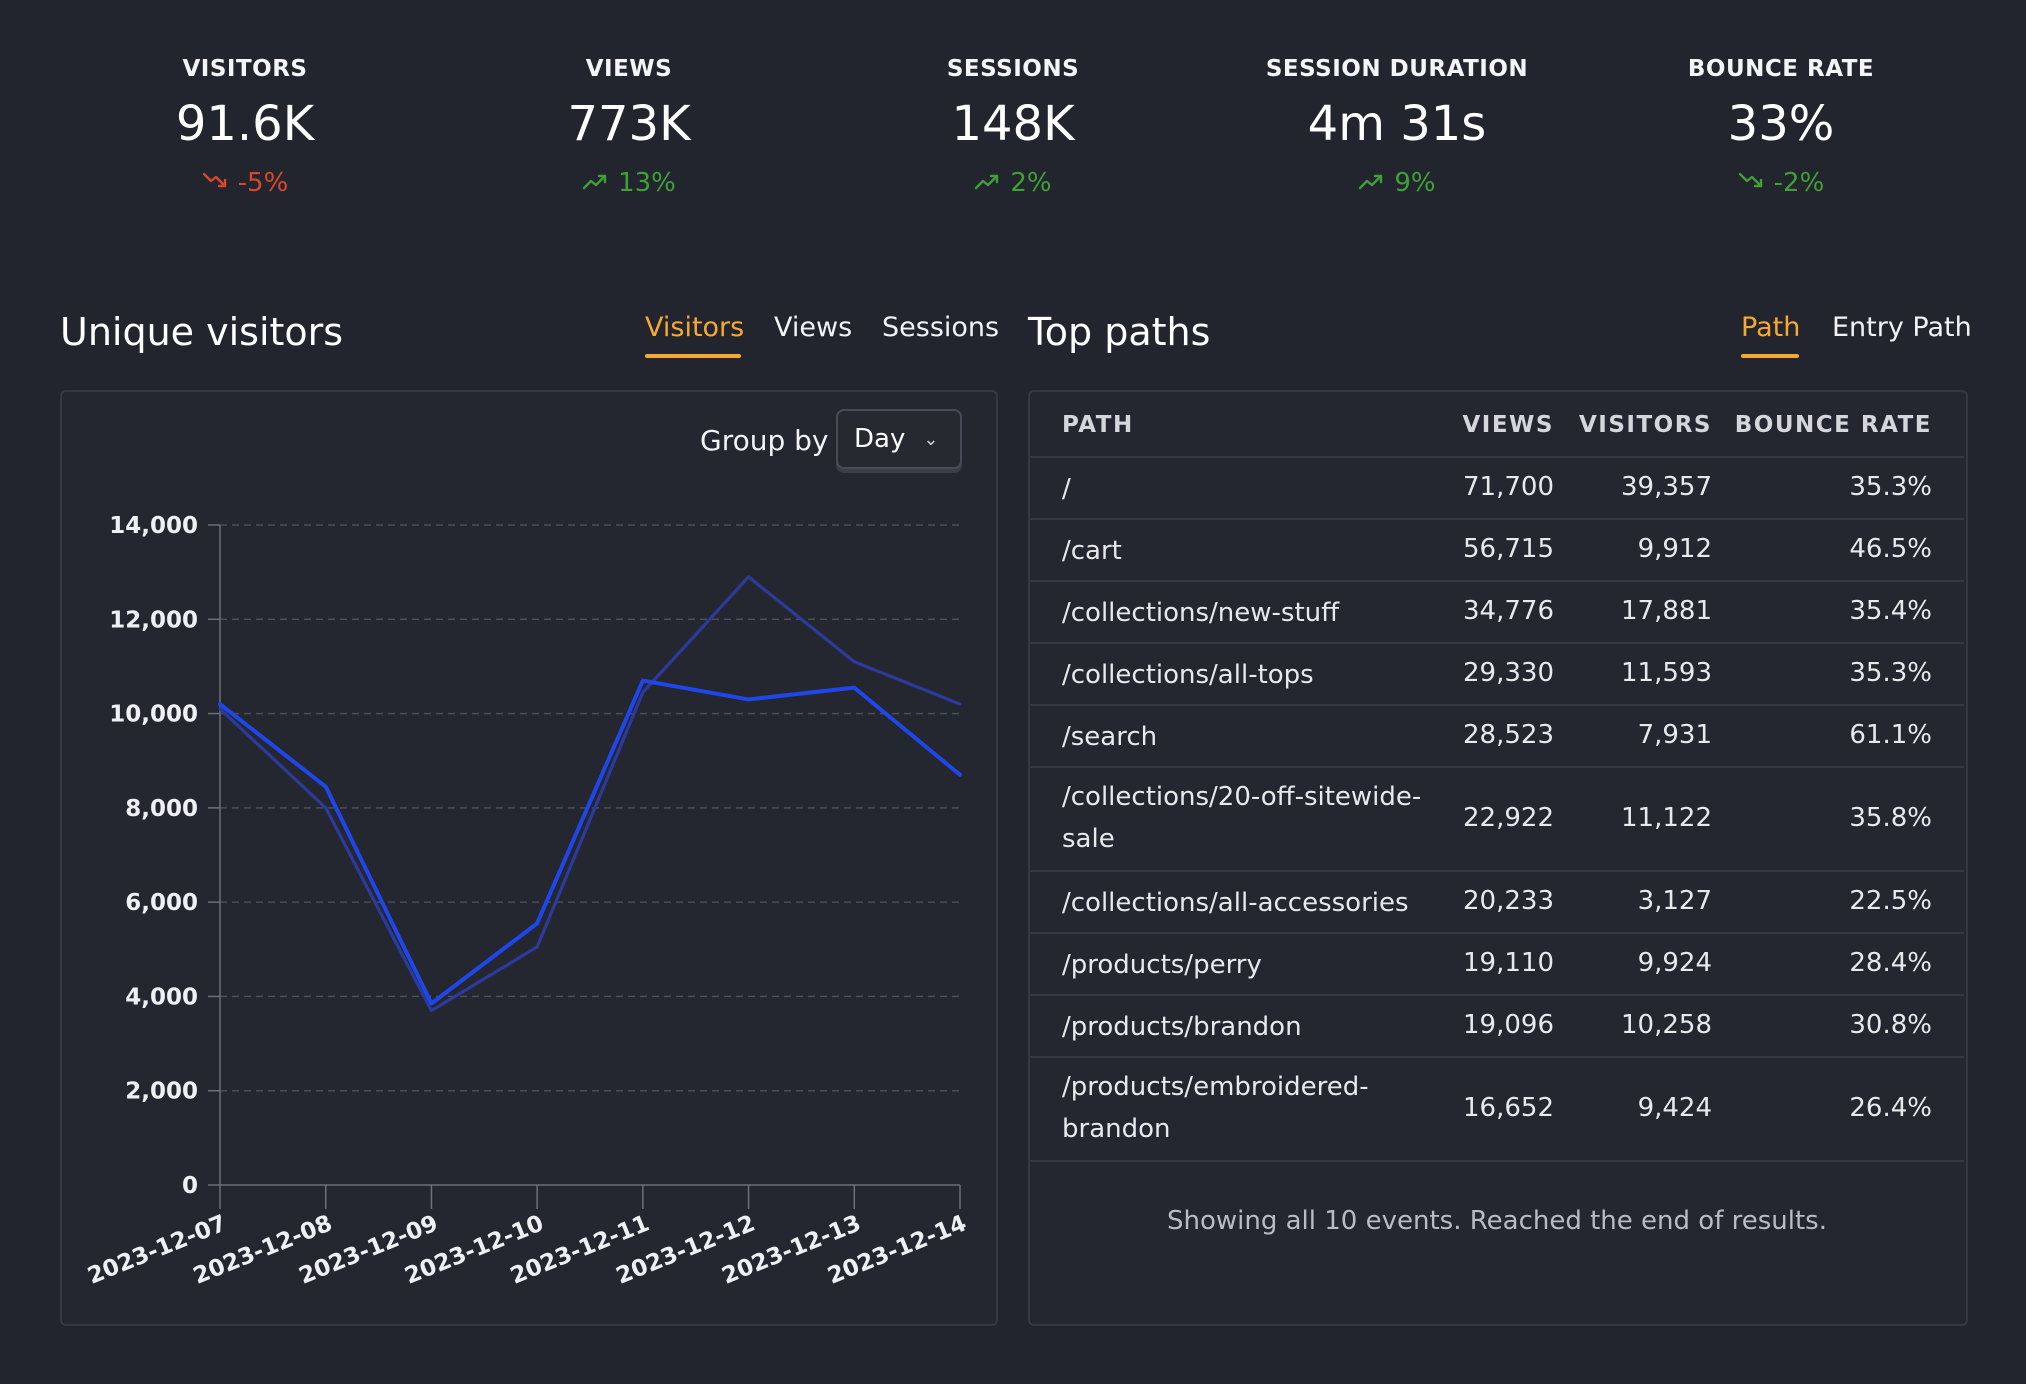  Describe the element at coordinates (1508, 425) in the screenshot. I see `column-header-views: VIEWS` at that location.